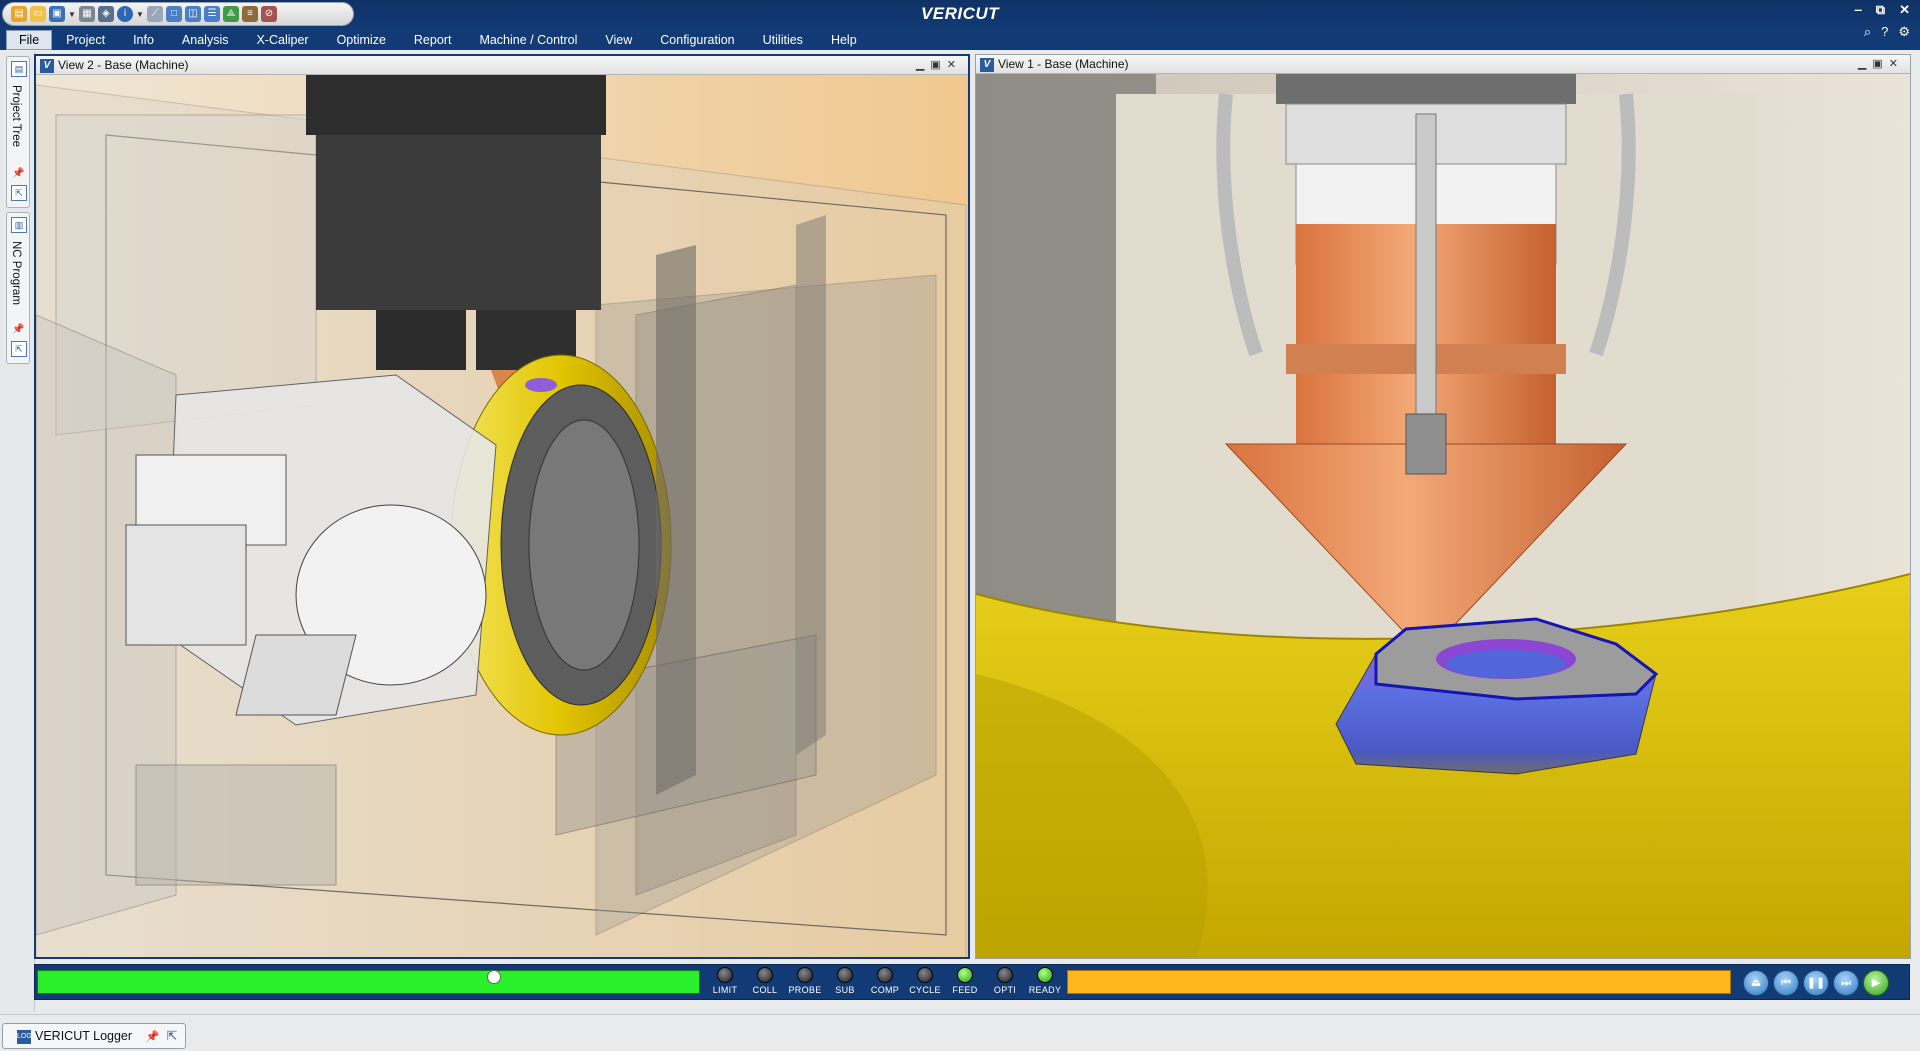 Image resolution: width=1920 pixels, height=1051 pixels. Describe the element at coordinates (143, 40) in the screenshot. I see `menu-item-info: Info` at that location.